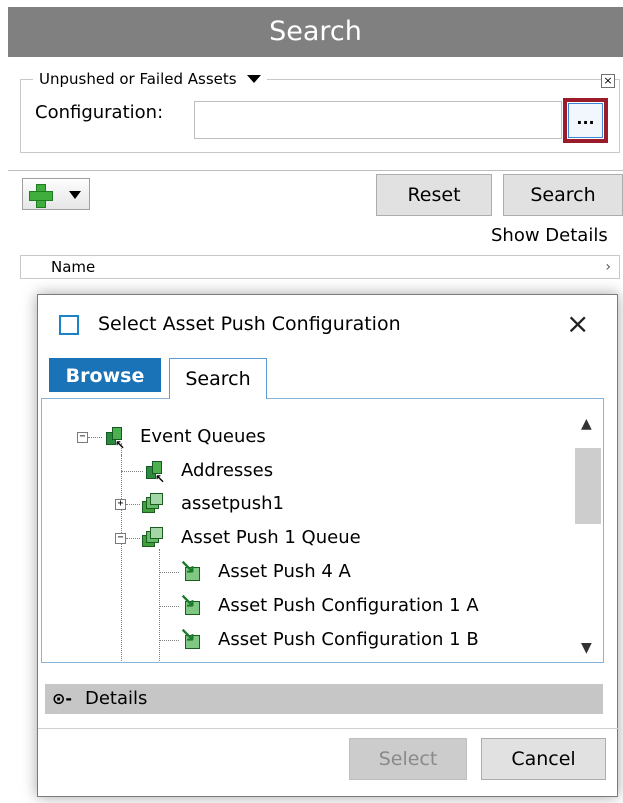 Image resolution: width=623 pixels, height=803 pixels. I want to click on close-filter-button: ×, so click(608, 81).